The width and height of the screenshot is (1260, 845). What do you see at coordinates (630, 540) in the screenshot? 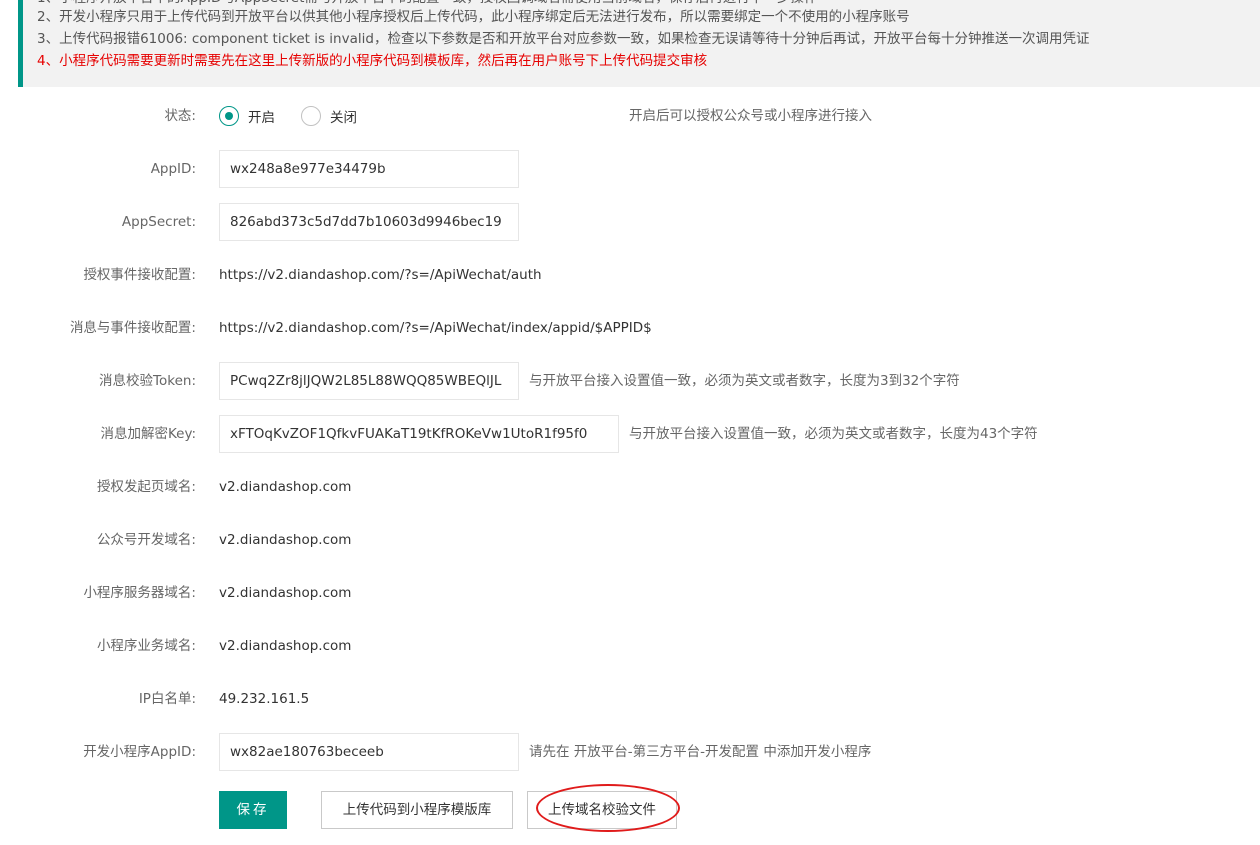
I see `mp-domain-row: 公众号开发域名: v2.diandashop.com` at bounding box center [630, 540].